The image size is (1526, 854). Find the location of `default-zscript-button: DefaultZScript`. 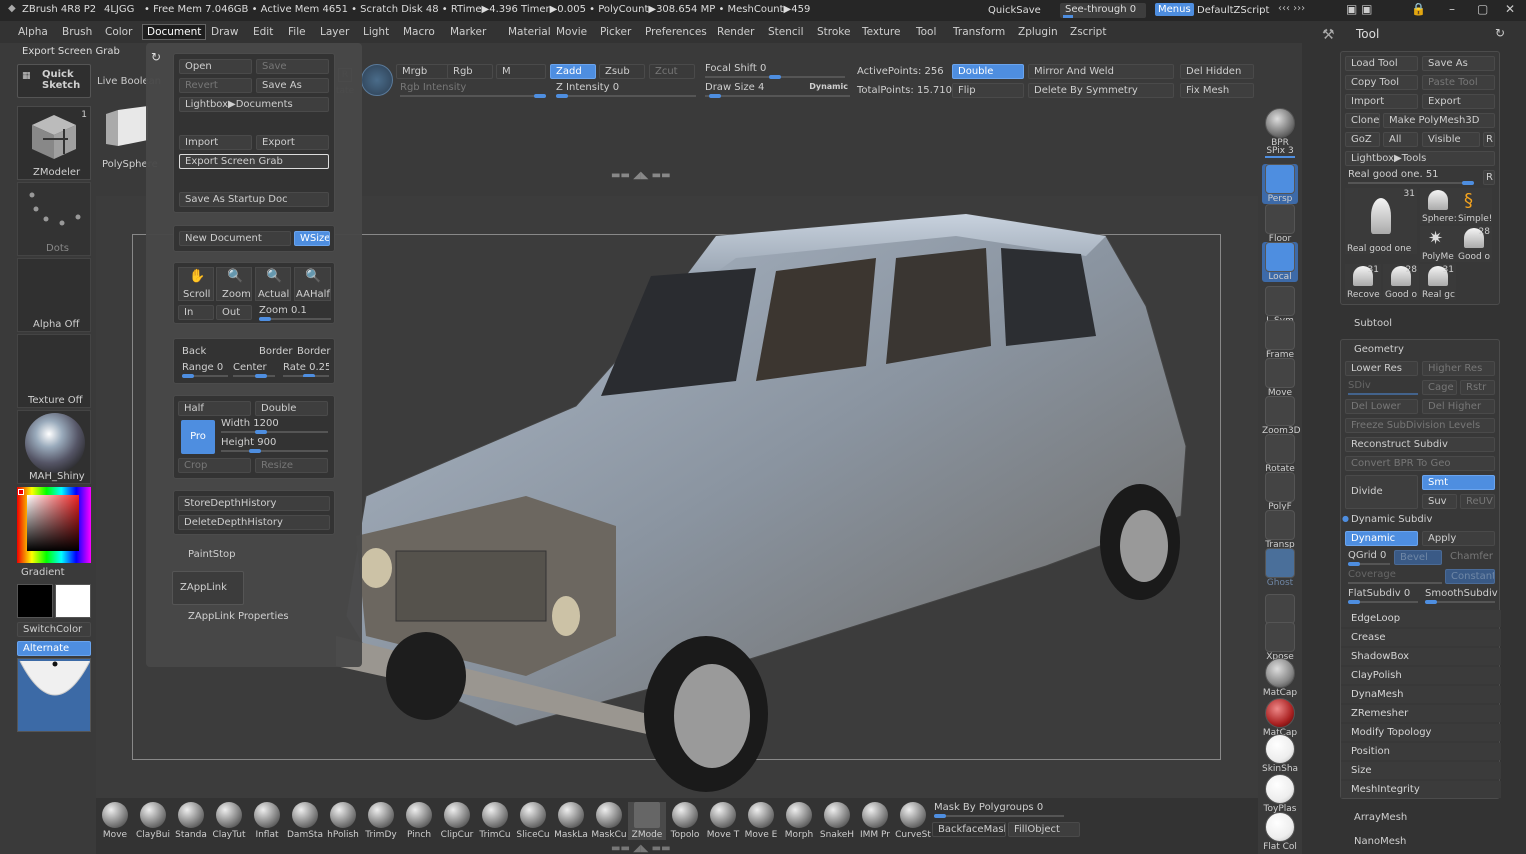

default-zscript-button: DefaultZScript is located at coordinates (1233, 10).